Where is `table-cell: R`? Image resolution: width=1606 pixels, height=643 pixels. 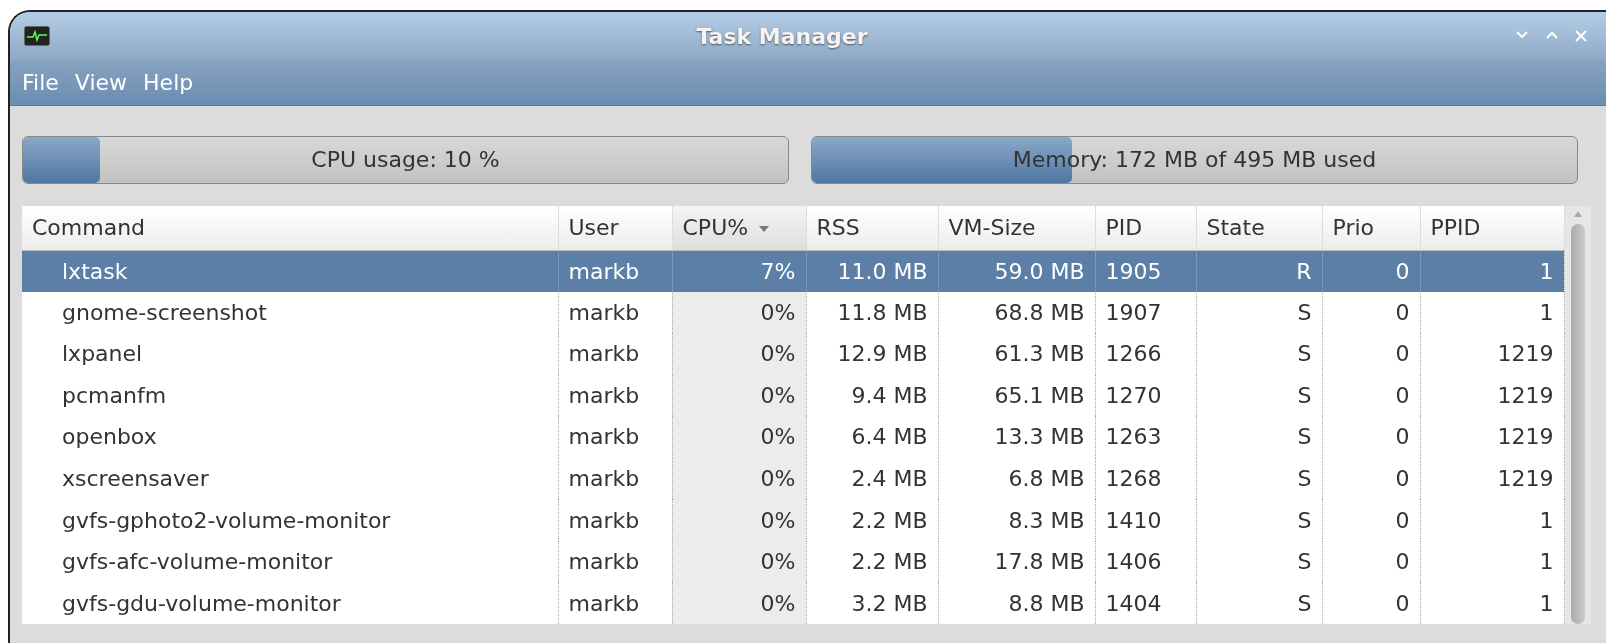
table-cell: R is located at coordinates (1259, 271).